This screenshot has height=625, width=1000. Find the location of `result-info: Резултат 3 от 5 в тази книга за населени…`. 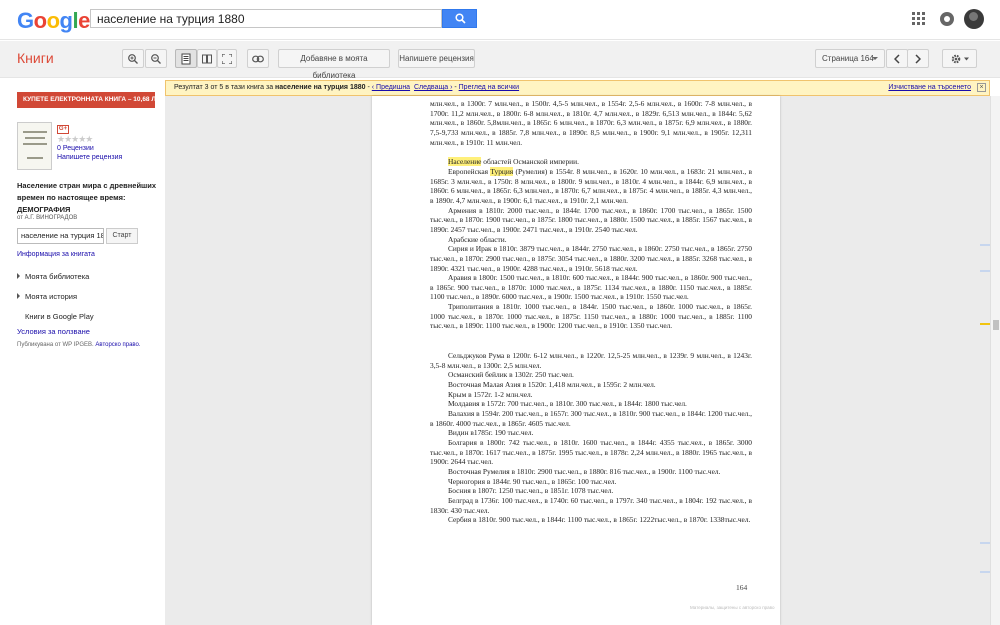

result-info: Резултат 3 от 5 в тази книга за населени… is located at coordinates (347, 87).